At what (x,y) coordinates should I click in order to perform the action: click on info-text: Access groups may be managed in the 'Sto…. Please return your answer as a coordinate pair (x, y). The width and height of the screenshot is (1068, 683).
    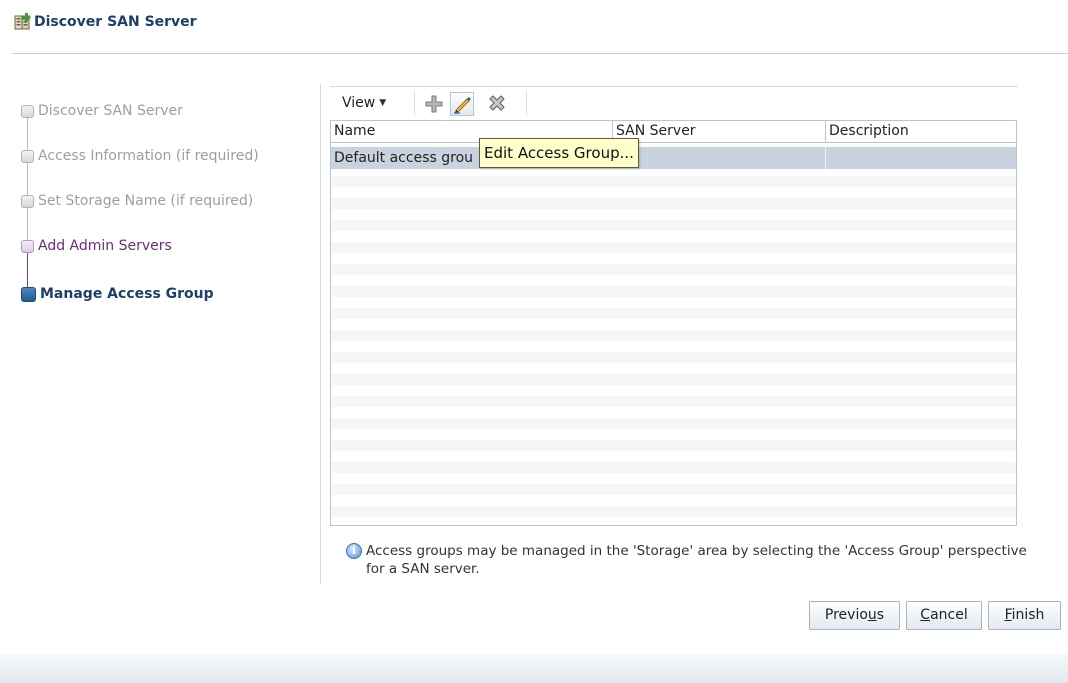
    Looking at the image, I should click on (696, 560).